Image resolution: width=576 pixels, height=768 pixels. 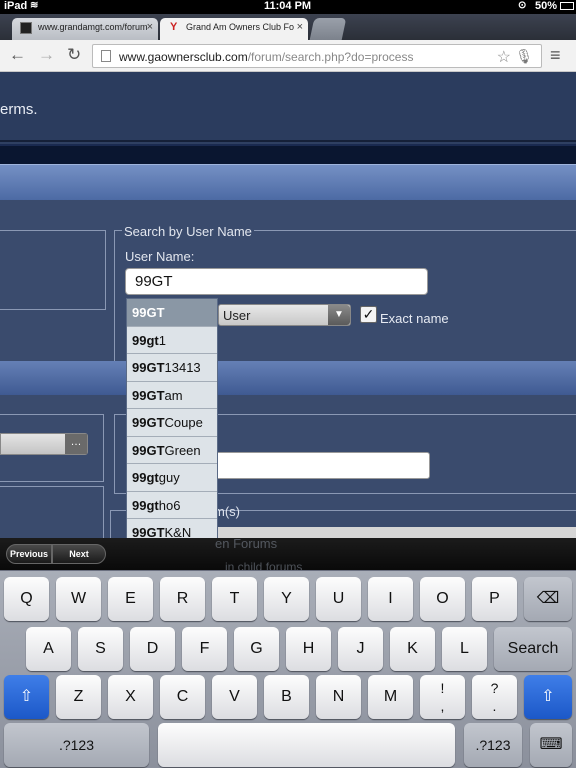 I want to click on key-o: O, so click(x=442, y=599).